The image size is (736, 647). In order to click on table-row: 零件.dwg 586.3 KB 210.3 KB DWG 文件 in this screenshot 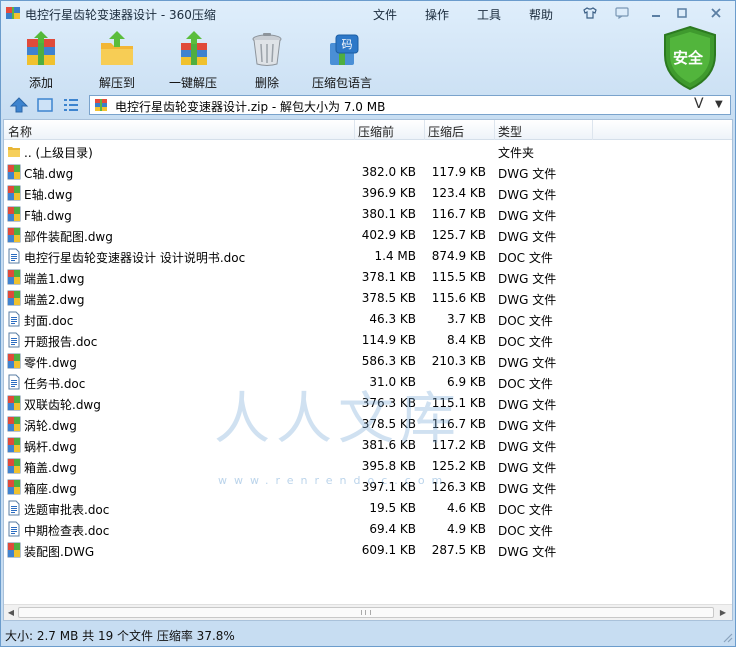, I will do `click(368, 361)`.